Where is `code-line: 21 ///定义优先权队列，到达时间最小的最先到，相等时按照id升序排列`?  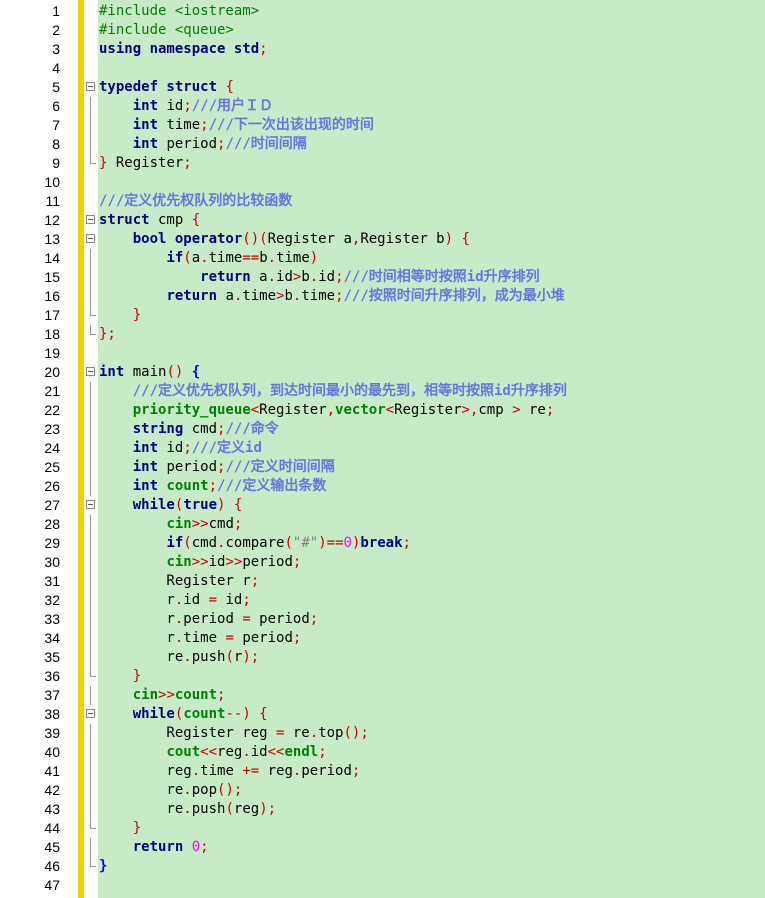 code-line: 21 ///定义优先权队列，到达时间最小的最先到，相等时按照id升序排列 is located at coordinates (382, 391).